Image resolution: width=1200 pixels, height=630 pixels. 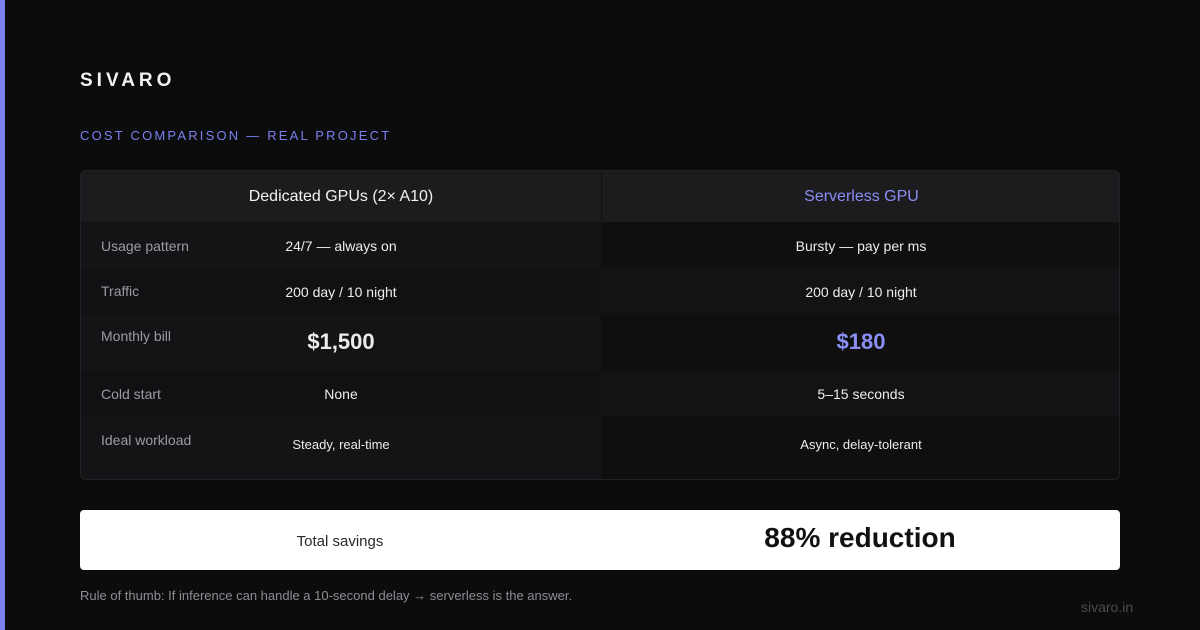 What do you see at coordinates (861, 246) in the screenshot?
I see `cell-serverless: Bursty — pay per ms` at bounding box center [861, 246].